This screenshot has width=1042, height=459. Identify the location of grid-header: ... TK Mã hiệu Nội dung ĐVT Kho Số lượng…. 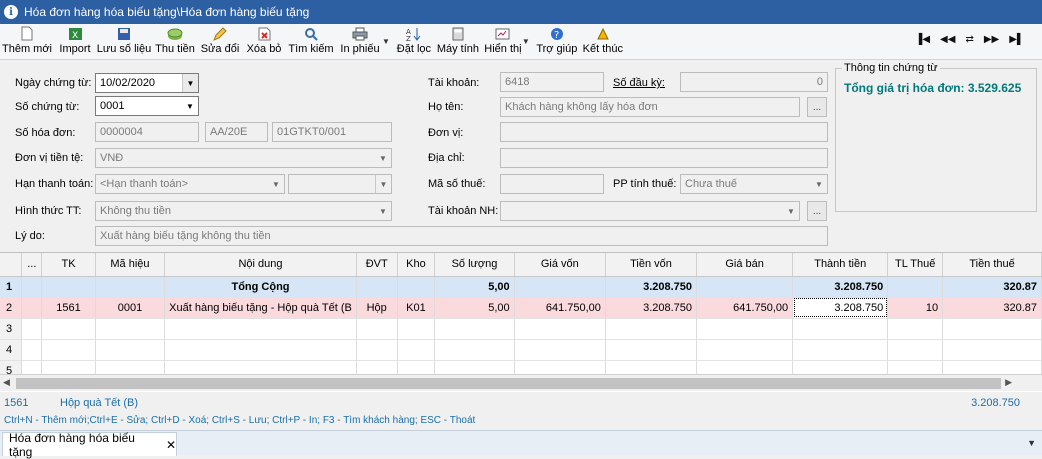
(521, 265).